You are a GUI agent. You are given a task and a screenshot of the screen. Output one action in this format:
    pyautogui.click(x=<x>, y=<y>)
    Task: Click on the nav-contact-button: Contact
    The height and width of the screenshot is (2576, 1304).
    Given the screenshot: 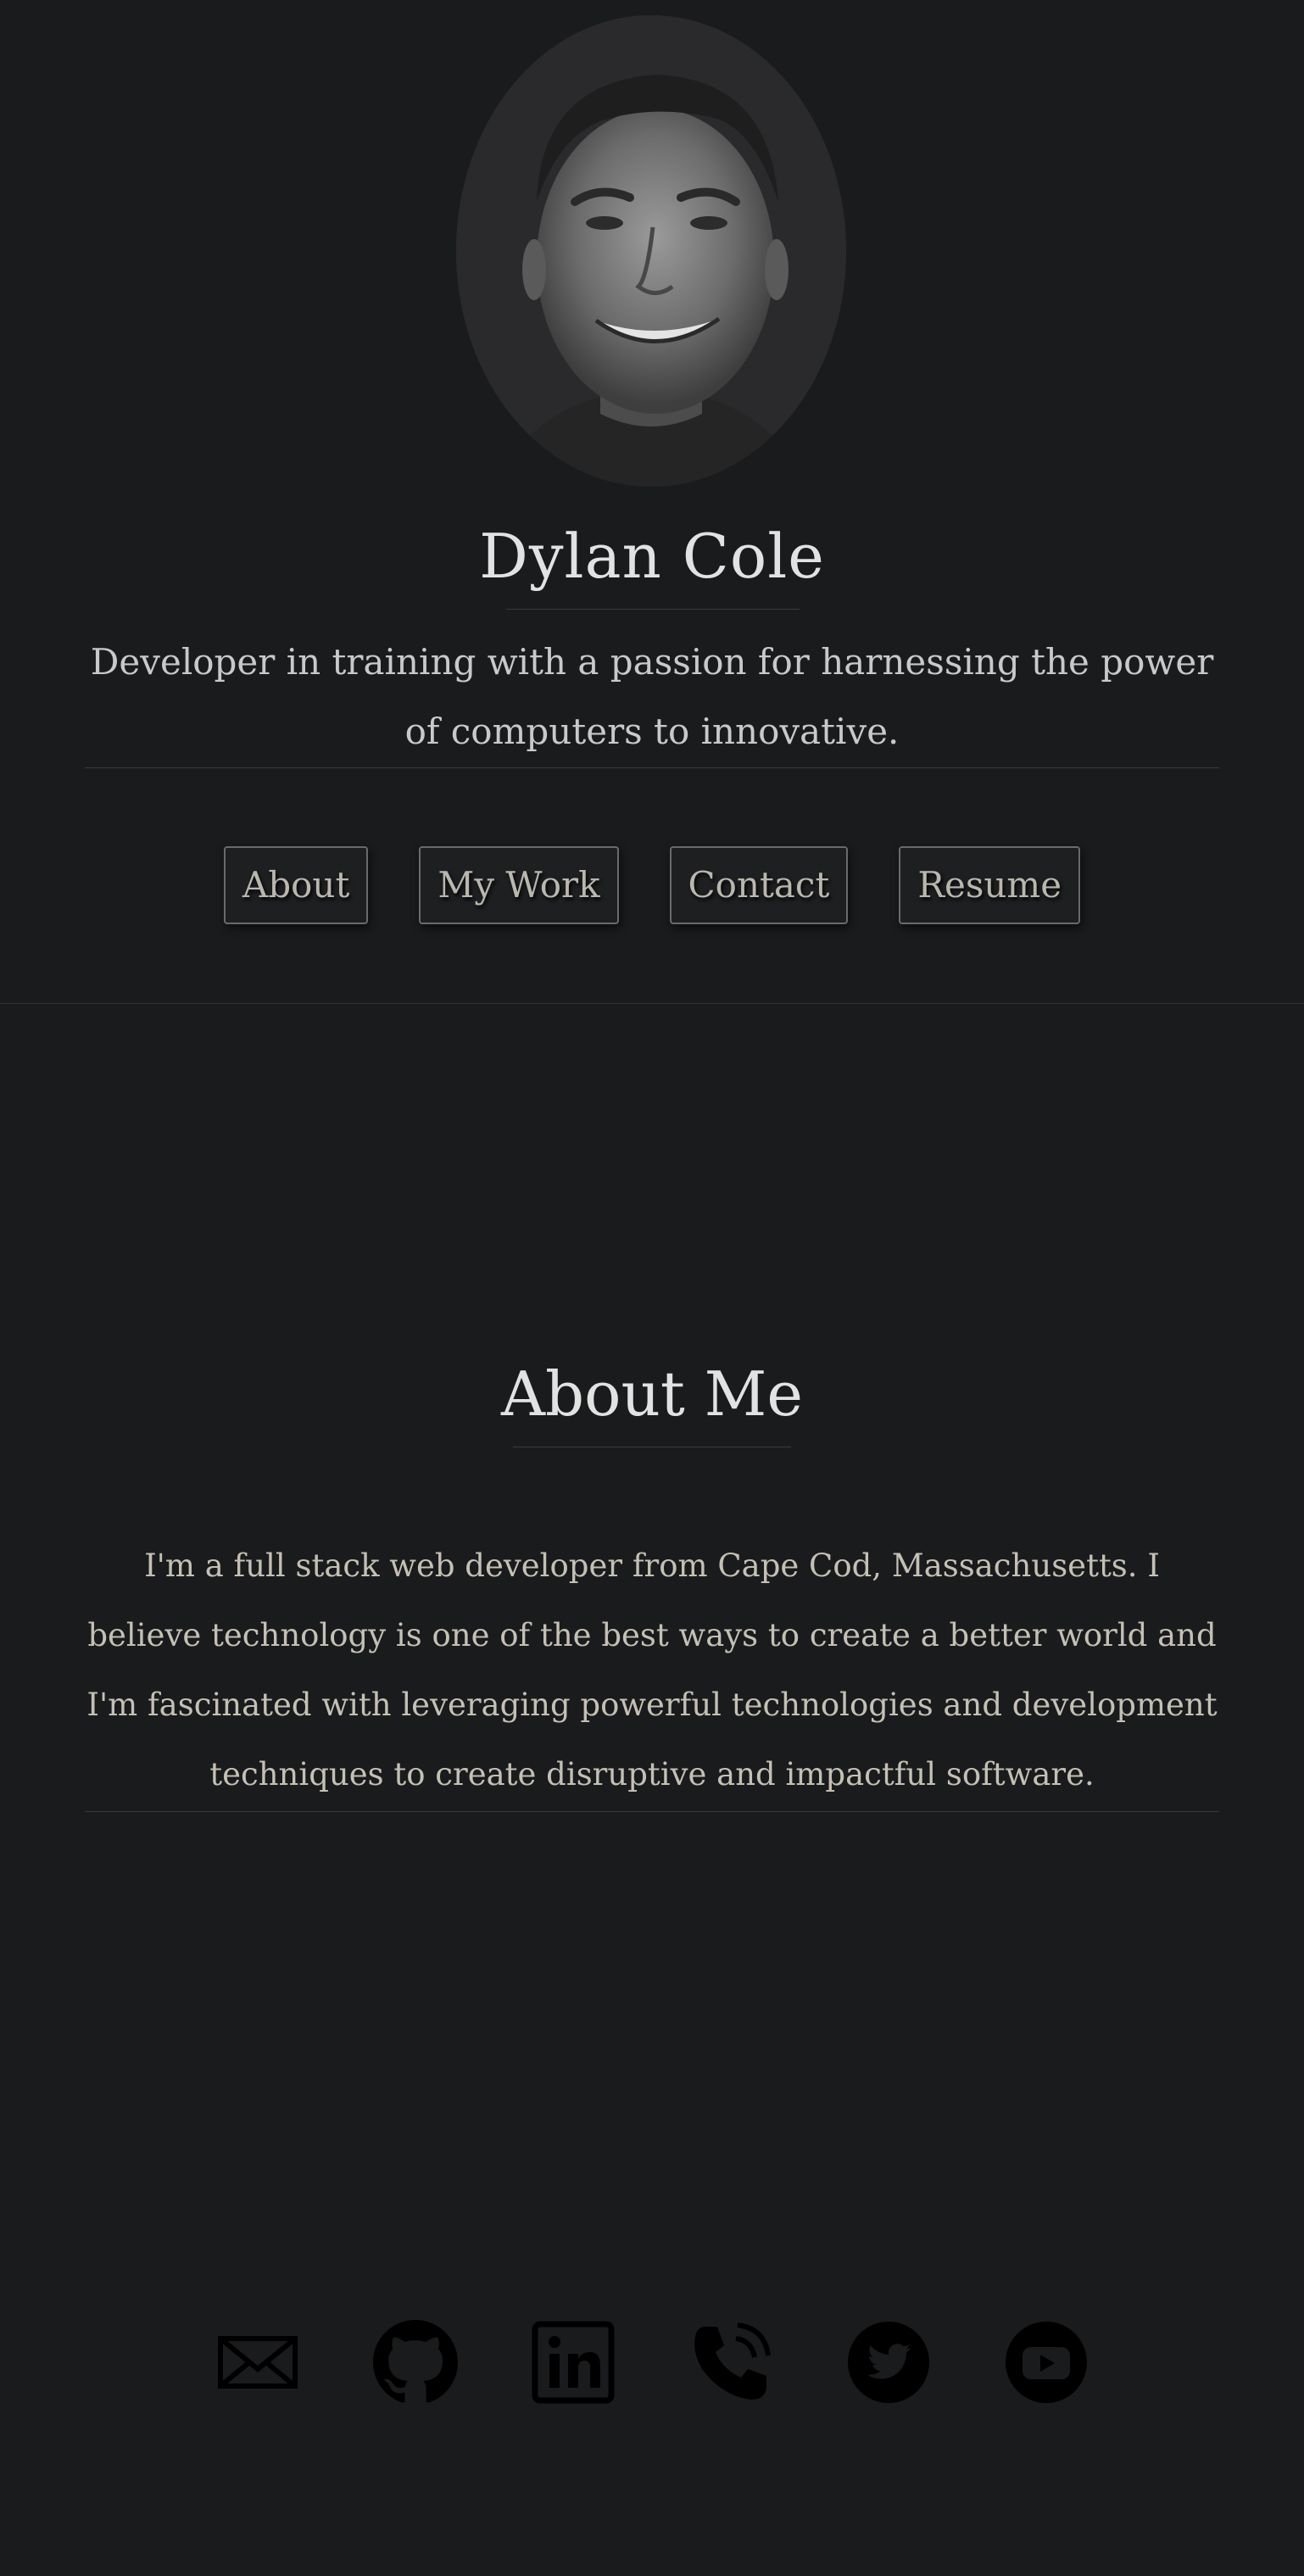 What is the action you would take?
    pyautogui.click(x=759, y=885)
    